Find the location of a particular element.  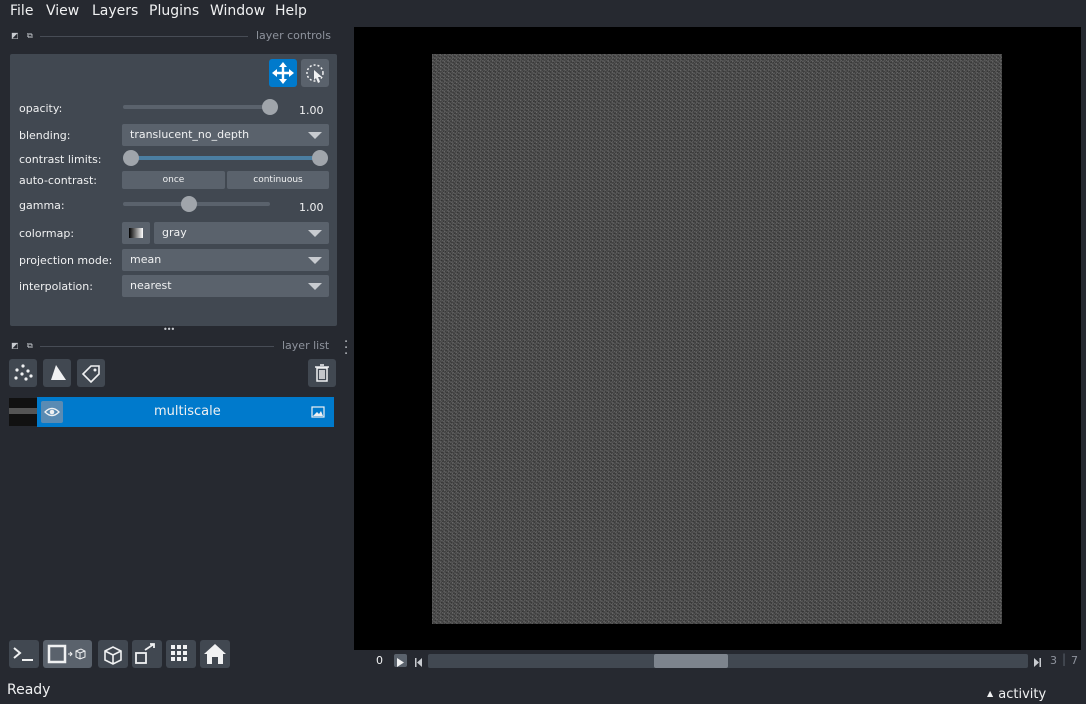

transpose-dims-button is located at coordinates (147, 654).